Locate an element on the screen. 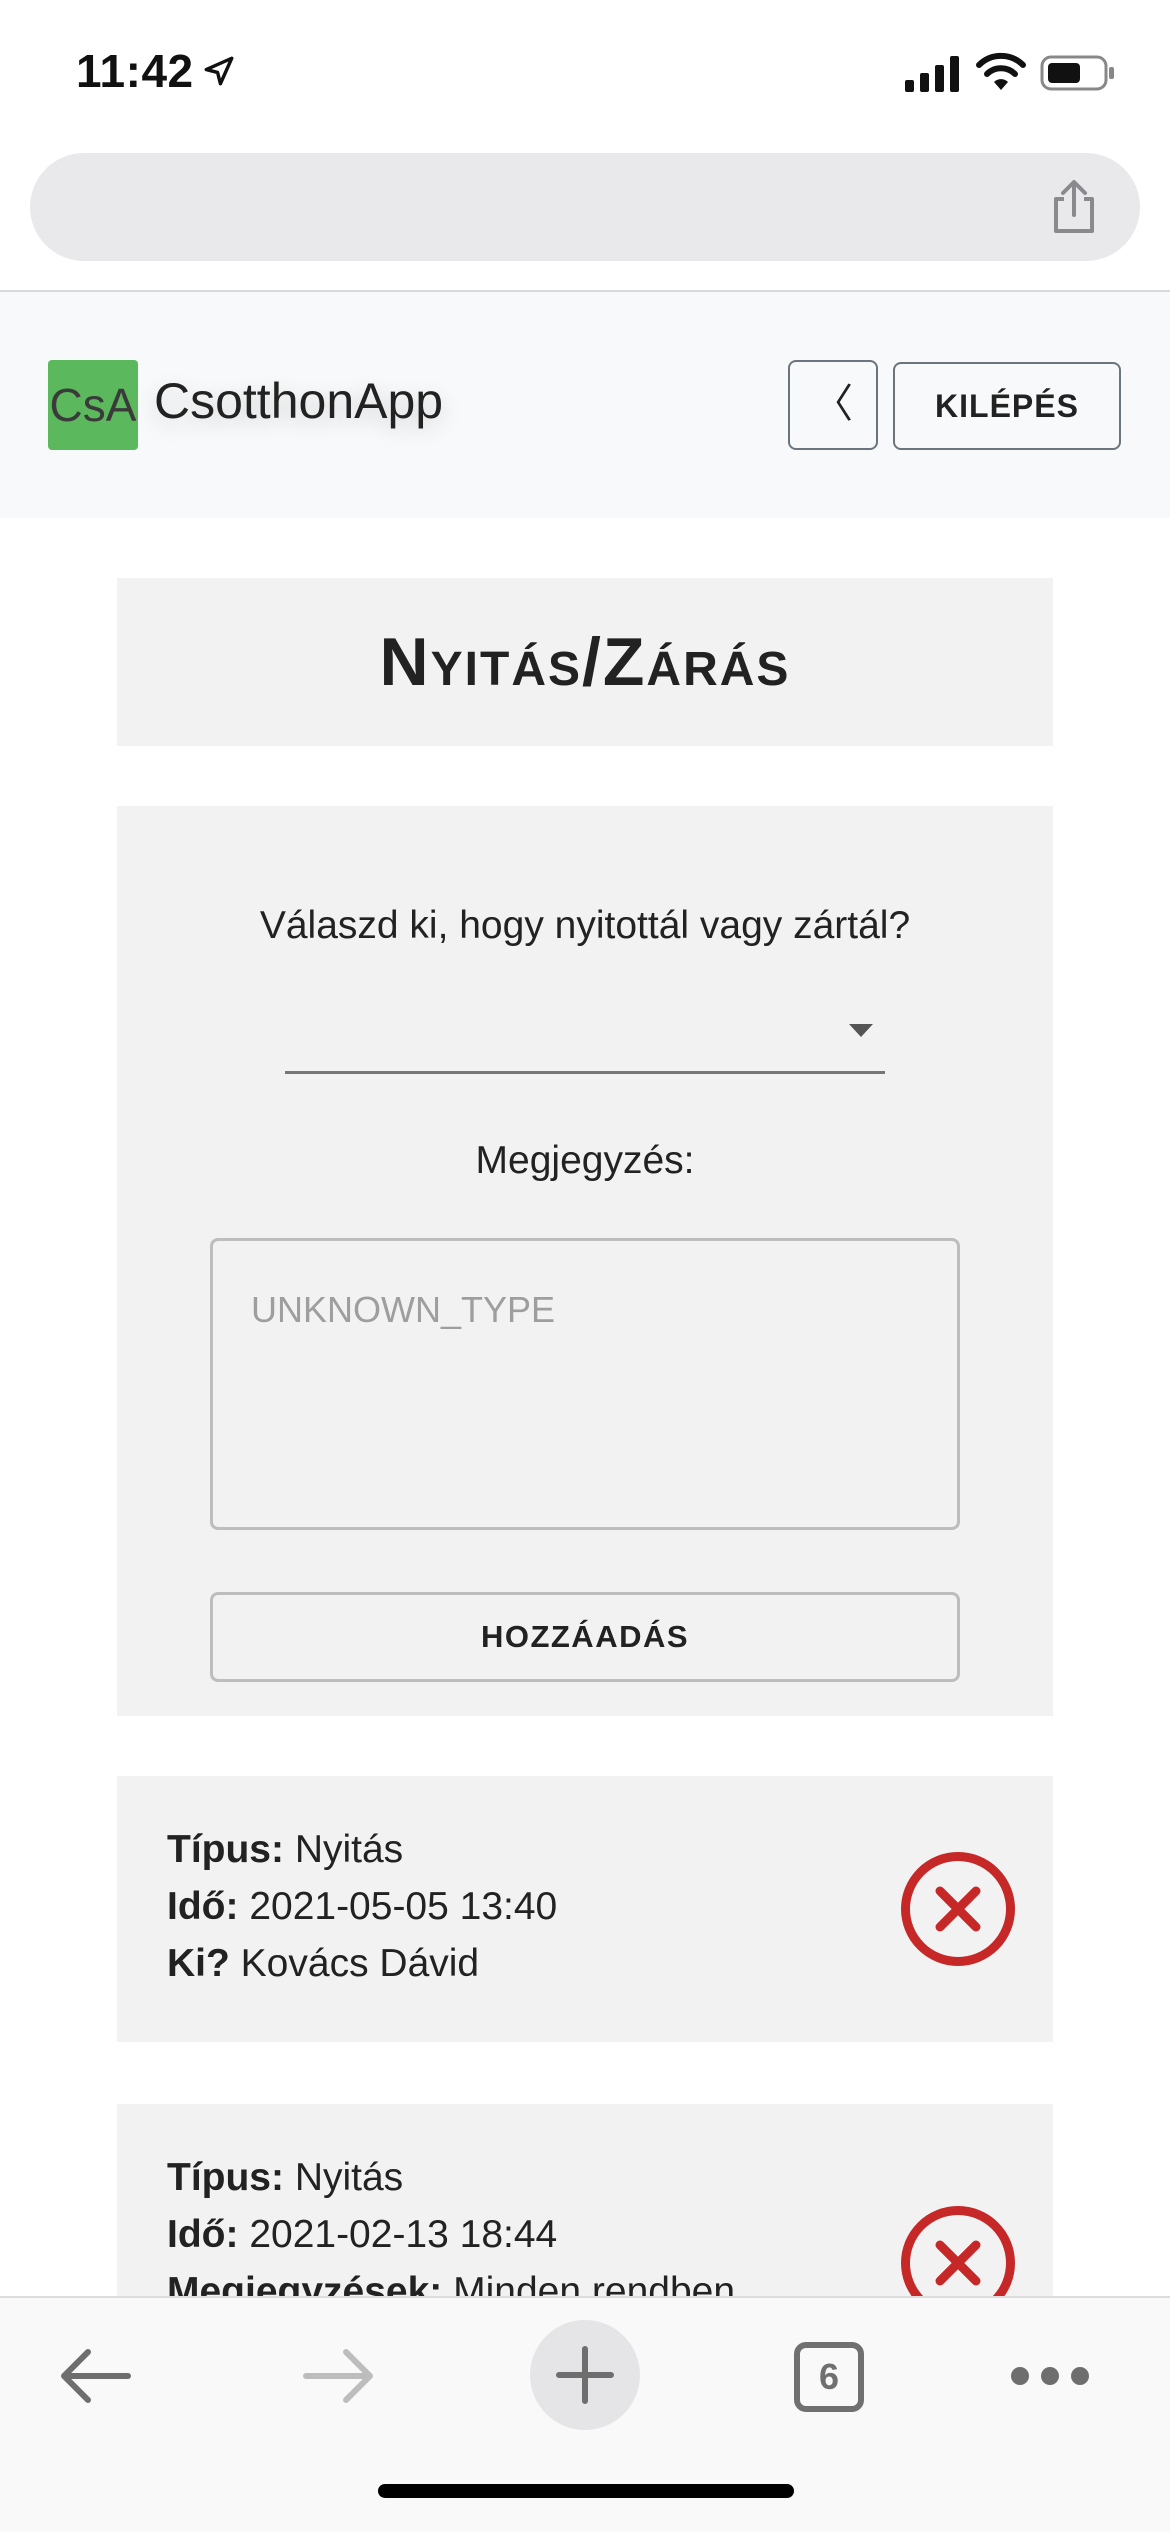  entry-who-line: Ki? Kovács Dávid is located at coordinates (323, 1964).